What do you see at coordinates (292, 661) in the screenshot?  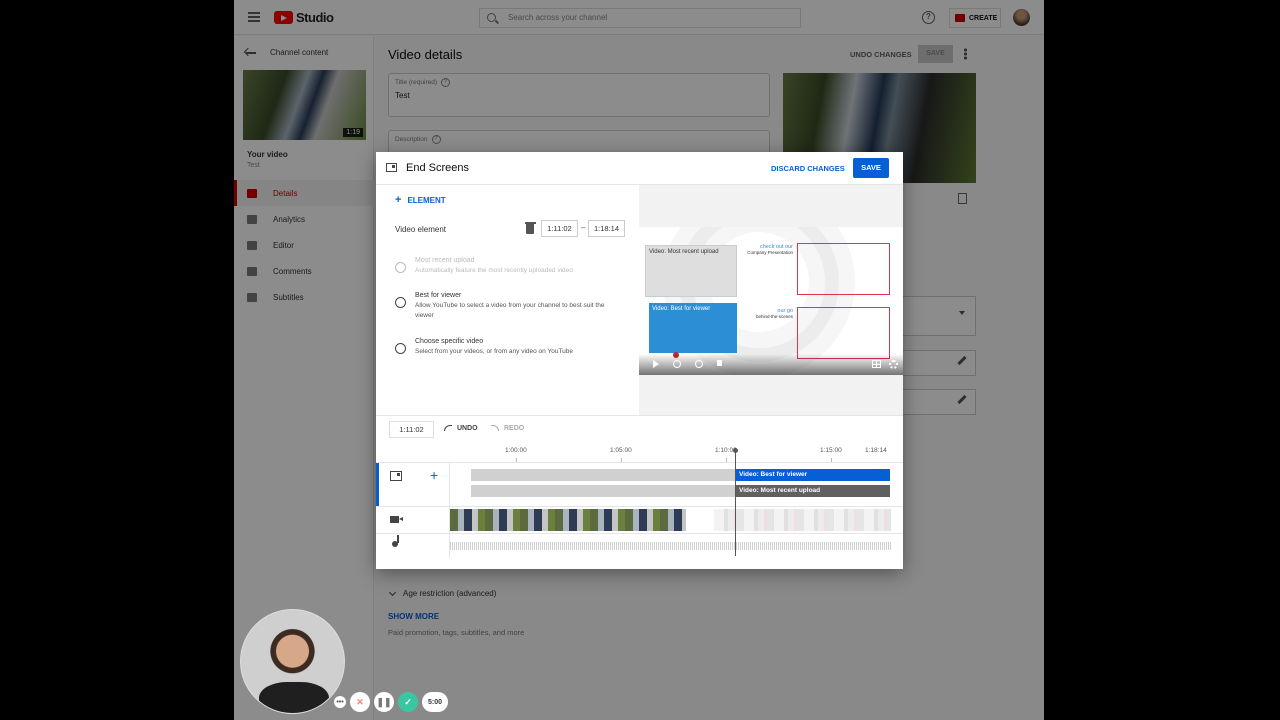 I see `webcam-bubble` at bounding box center [292, 661].